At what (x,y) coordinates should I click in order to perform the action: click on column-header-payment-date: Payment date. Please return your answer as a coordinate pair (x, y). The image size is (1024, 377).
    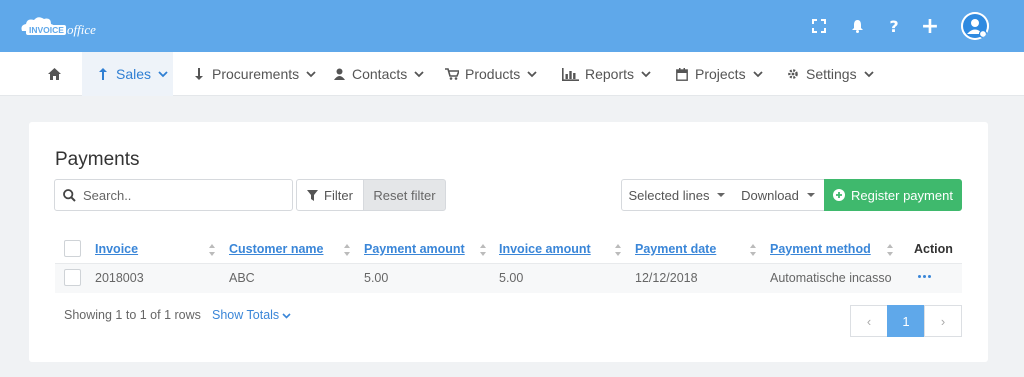
    Looking at the image, I should click on (675, 249).